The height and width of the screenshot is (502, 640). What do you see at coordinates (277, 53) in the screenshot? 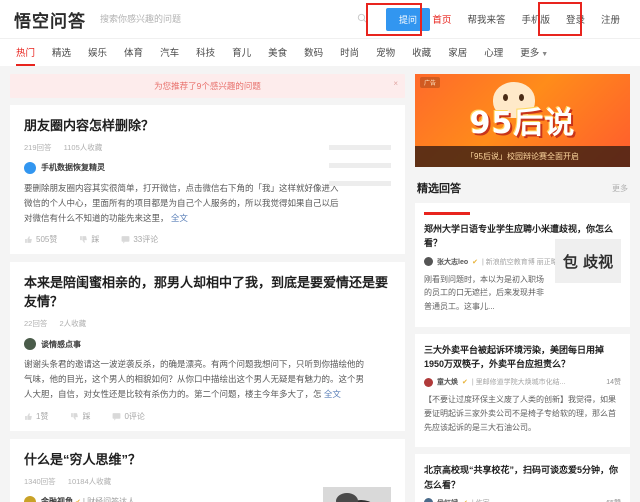
I see `category-food: 美食` at bounding box center [277, 53].